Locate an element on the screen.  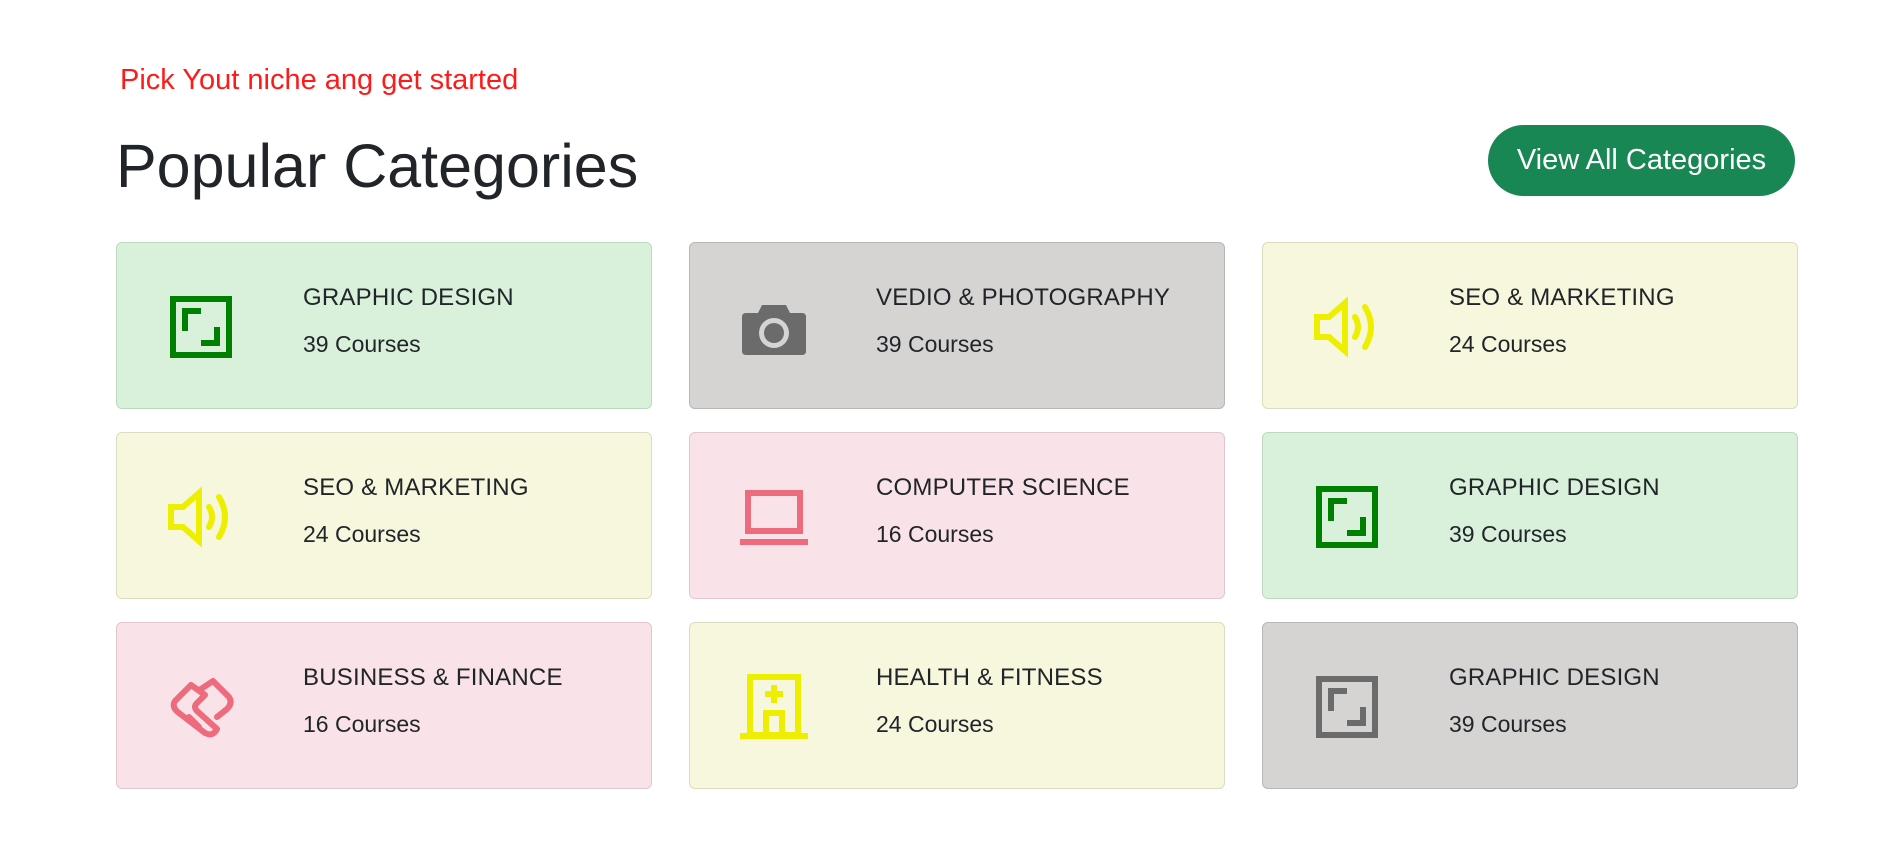
category-card: HEALTH & FITNESS 24 Courses is located at coordinates (957, 705).